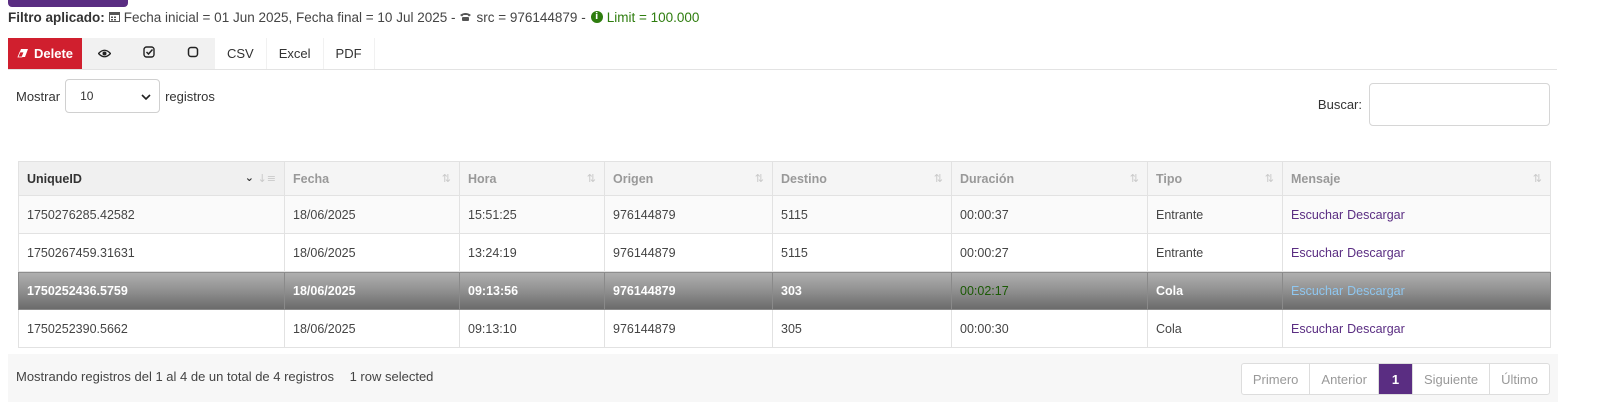 The image size is (1609, 413). What do you see at coordinates (1452, 379) in the screenshot?
I see `next-page-button: Siguiente` at bounding box center [1452, 379].